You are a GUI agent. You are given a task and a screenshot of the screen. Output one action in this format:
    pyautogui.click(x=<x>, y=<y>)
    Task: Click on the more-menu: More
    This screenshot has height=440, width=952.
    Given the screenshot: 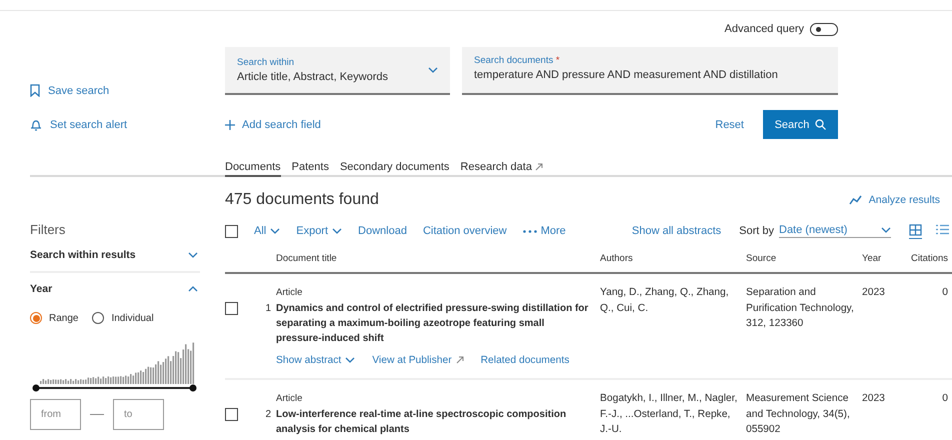 What is the action you would take?
    pyautogui.click(x=544, y=231)
    